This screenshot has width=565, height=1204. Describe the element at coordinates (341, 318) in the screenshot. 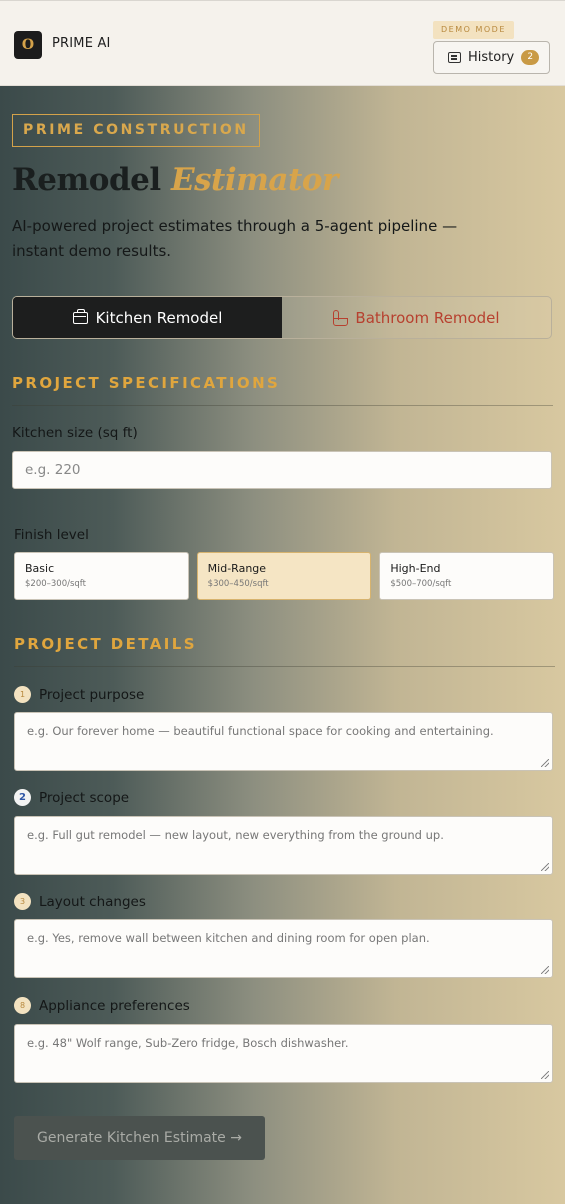

I see `bathtub-icon` at that location.